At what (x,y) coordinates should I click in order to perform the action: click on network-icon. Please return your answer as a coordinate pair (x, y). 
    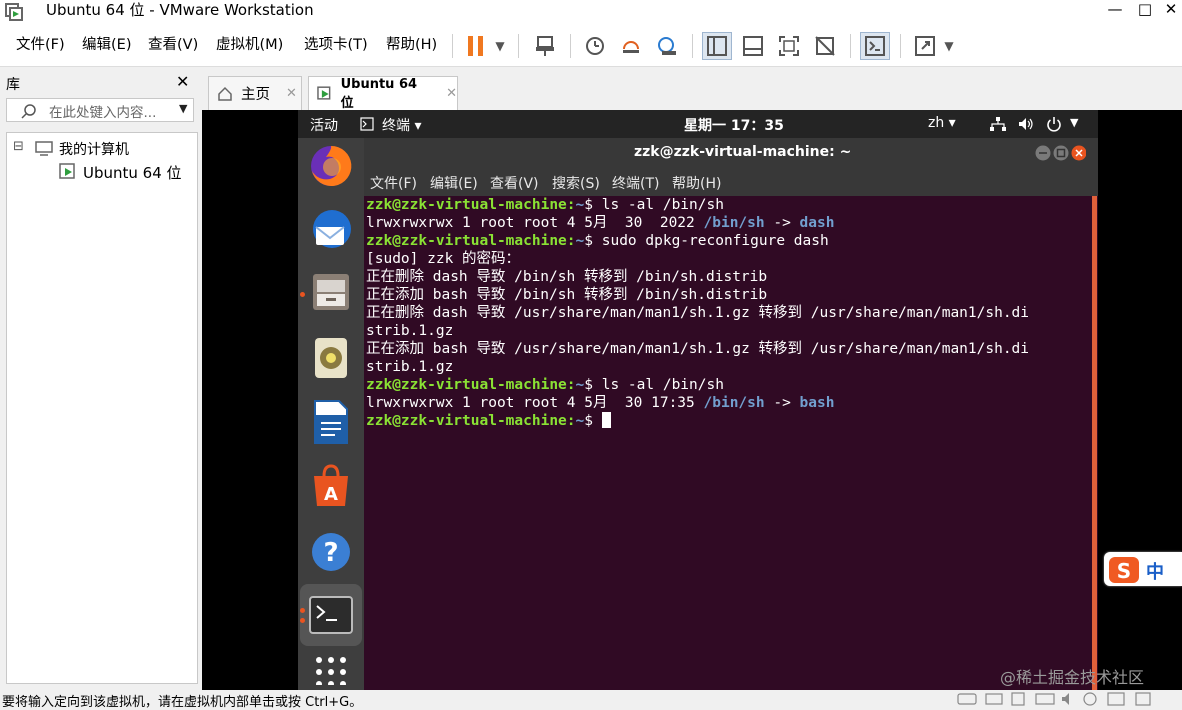
    Looking at the image, I should click on (998, 124).